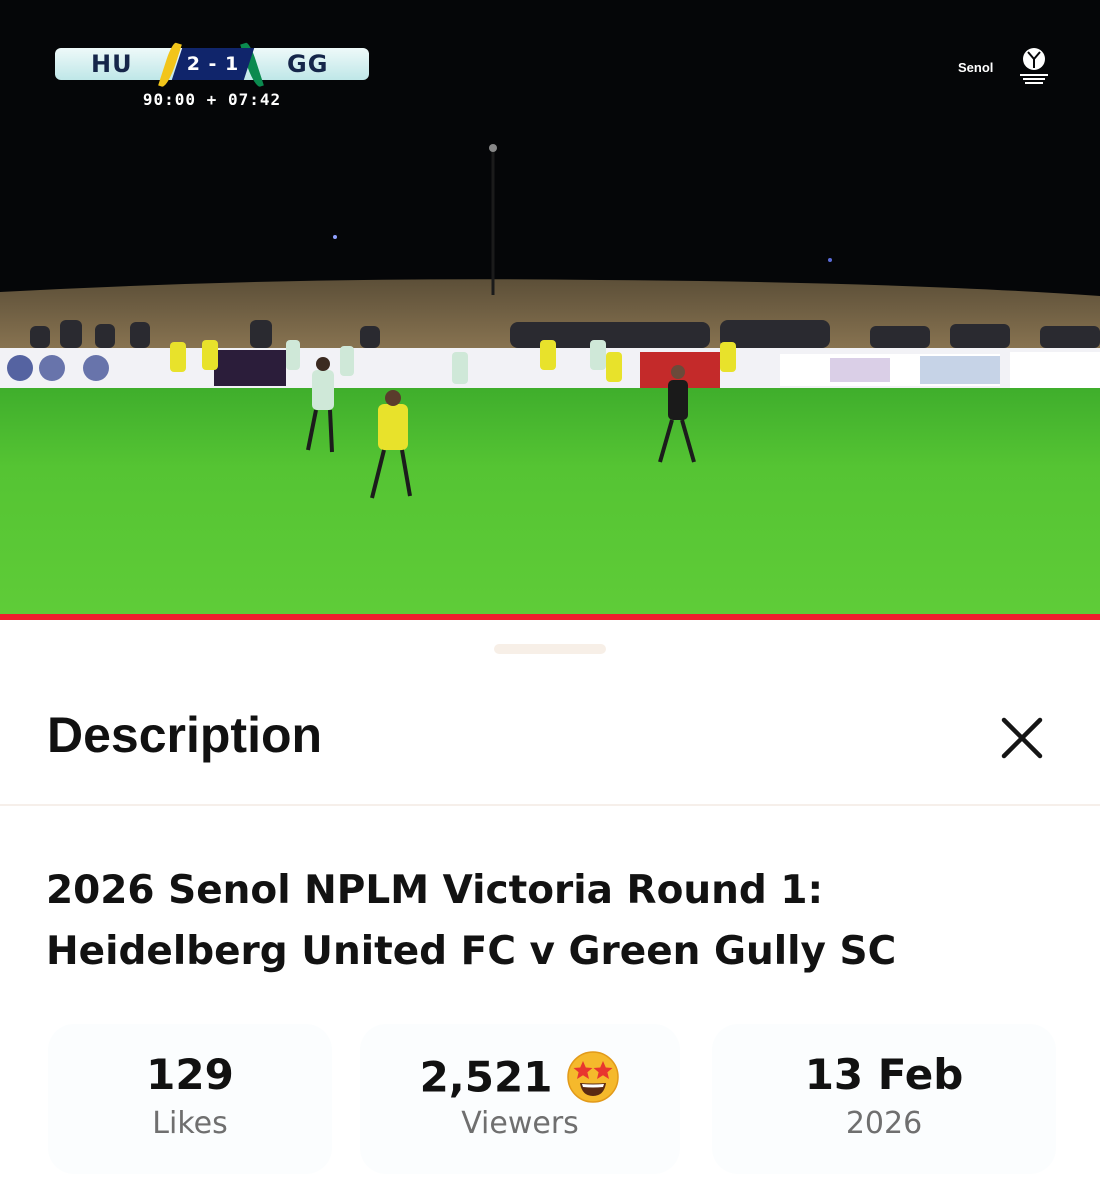 The image size is (1100, 1200). Describe the element at coordinates (190, 1074) in the screenshot. I see `likes-count: 129` at that location.